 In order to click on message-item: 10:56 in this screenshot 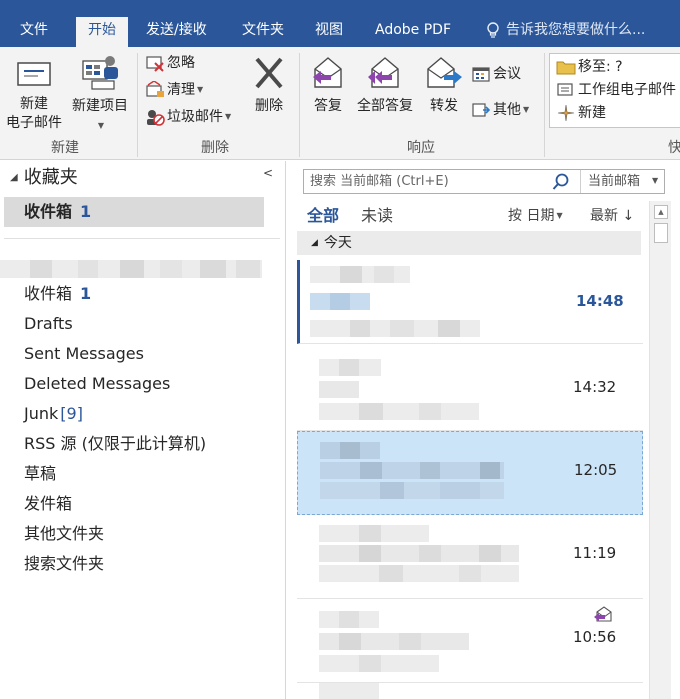, I will do `click(470, 641)`.